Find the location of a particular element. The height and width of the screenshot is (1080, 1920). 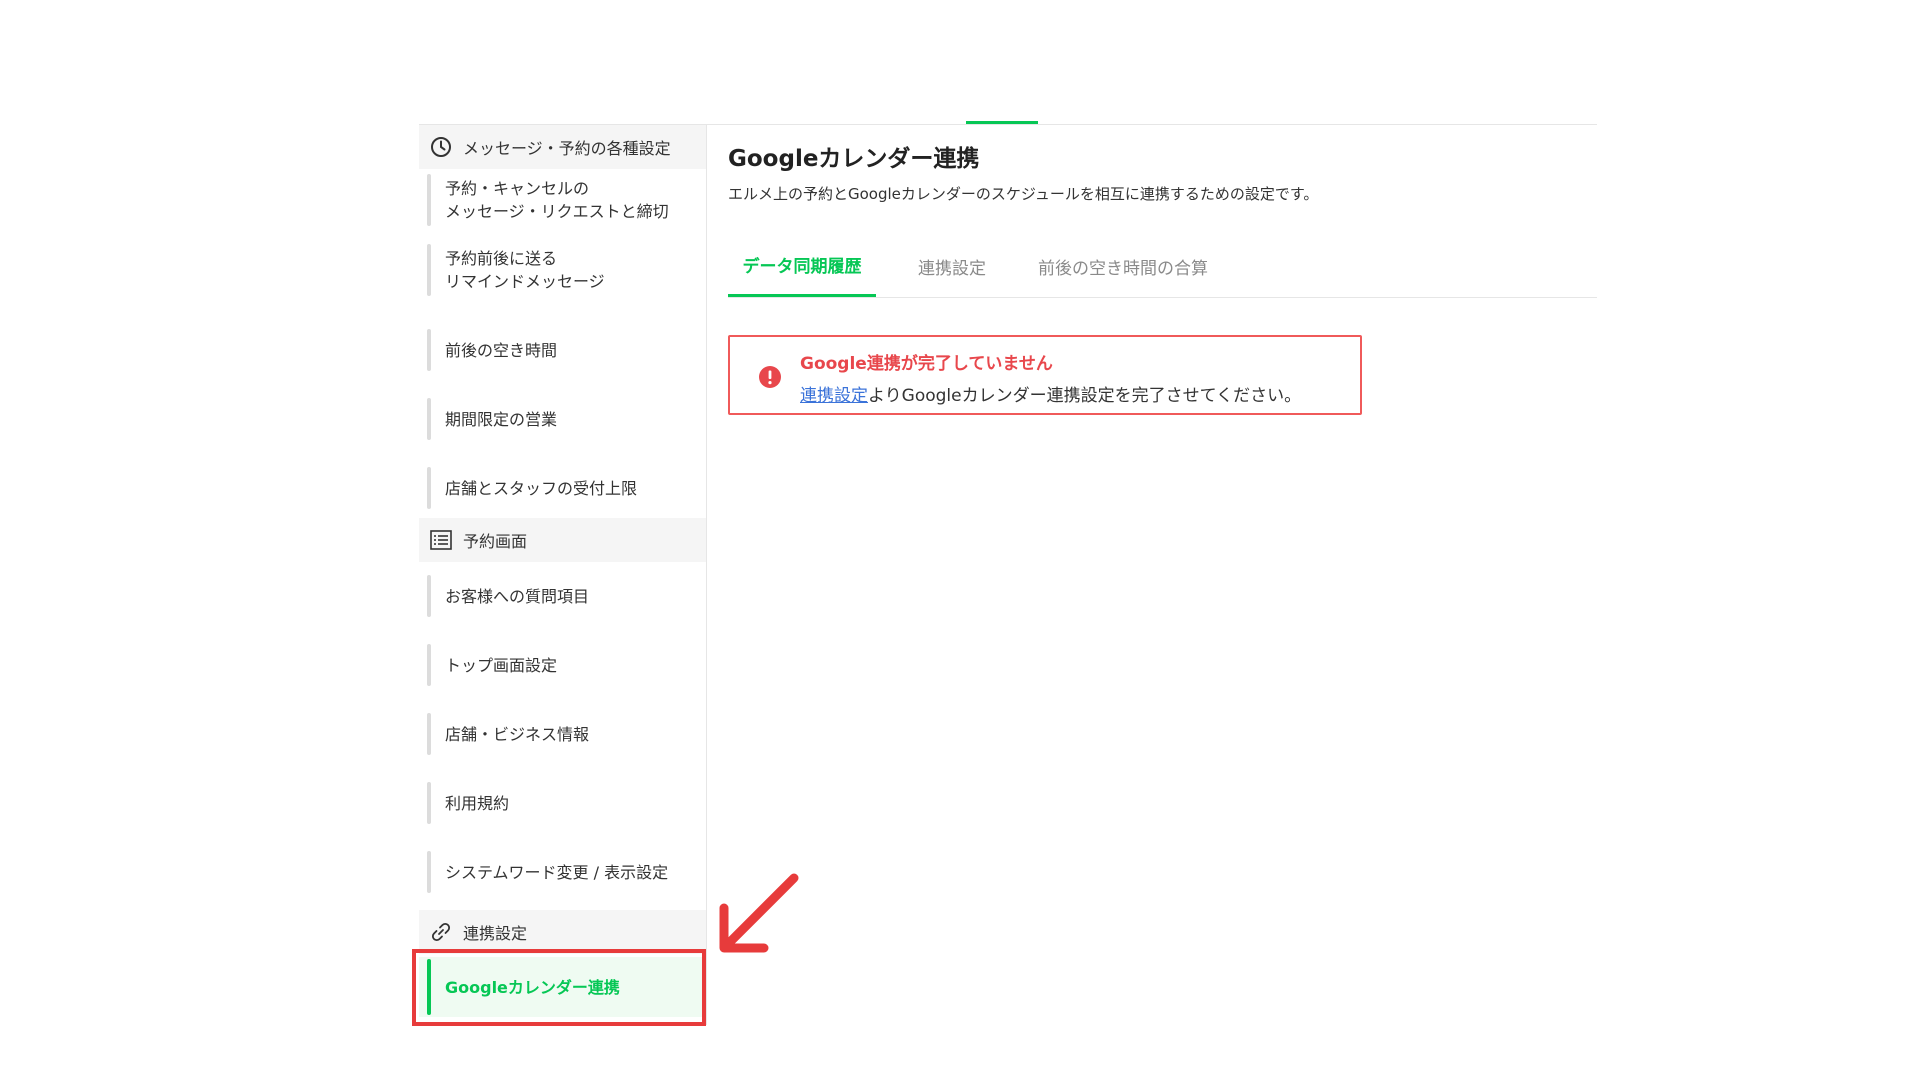

tab-integration-settings: 連携設定 is located at coordinates (952, 266).